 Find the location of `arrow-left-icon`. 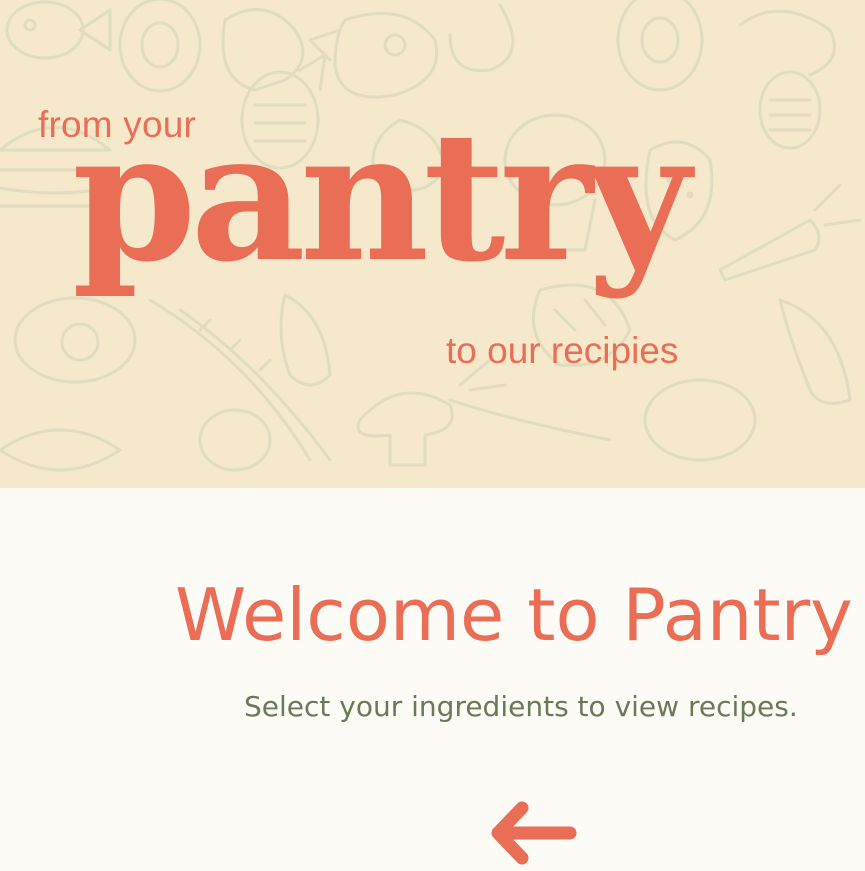

arrow-left-icon is located at coordinates (534, 833).